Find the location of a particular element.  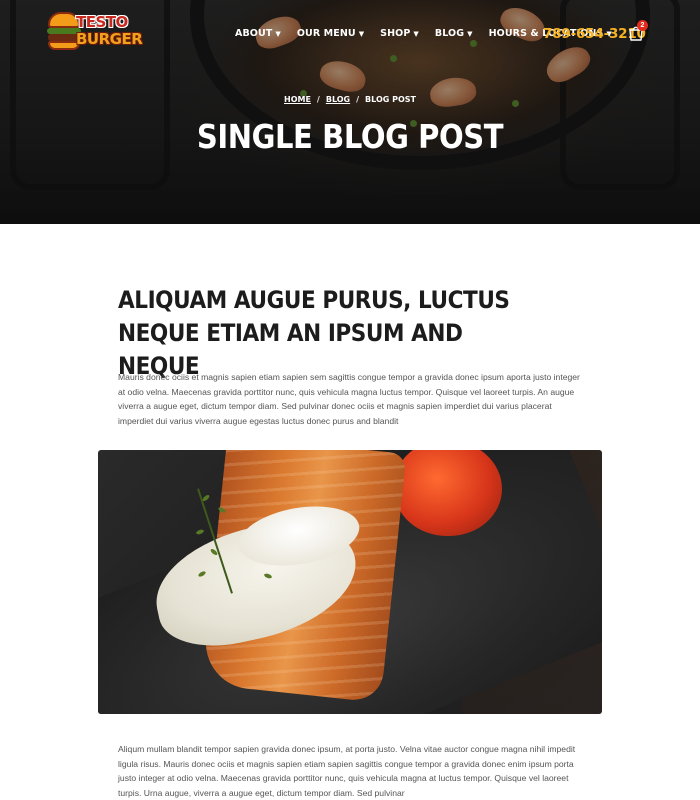

nav-item-about: ABOUT ▼ is located at coordinates (258, 33).